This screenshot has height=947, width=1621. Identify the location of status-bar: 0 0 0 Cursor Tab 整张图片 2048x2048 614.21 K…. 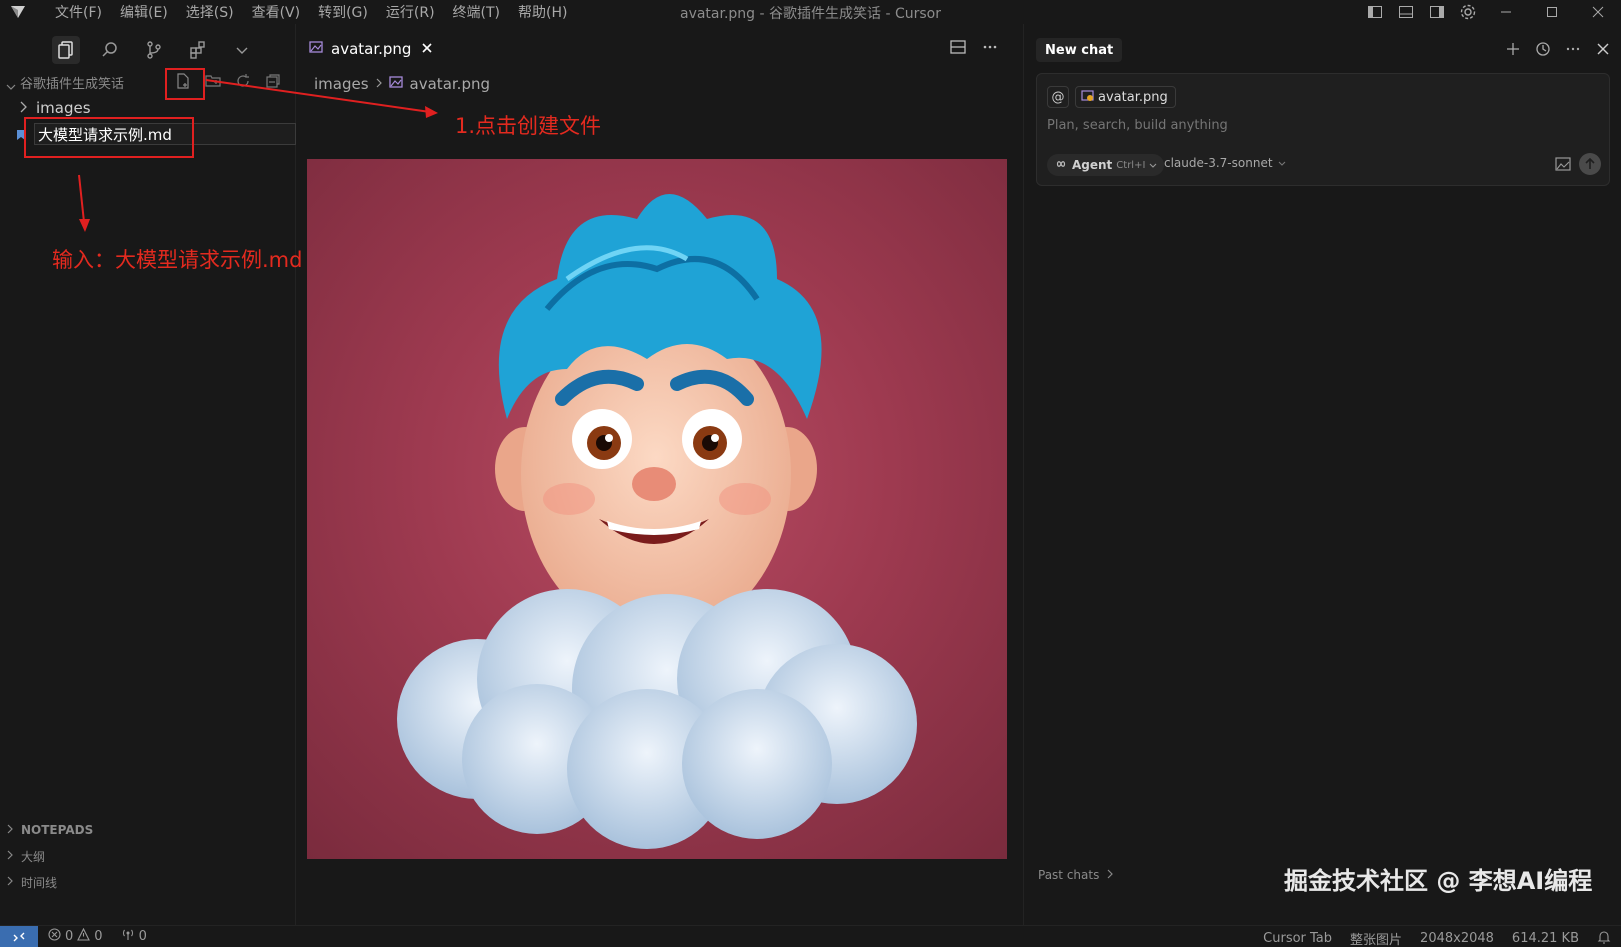
(810, 936).